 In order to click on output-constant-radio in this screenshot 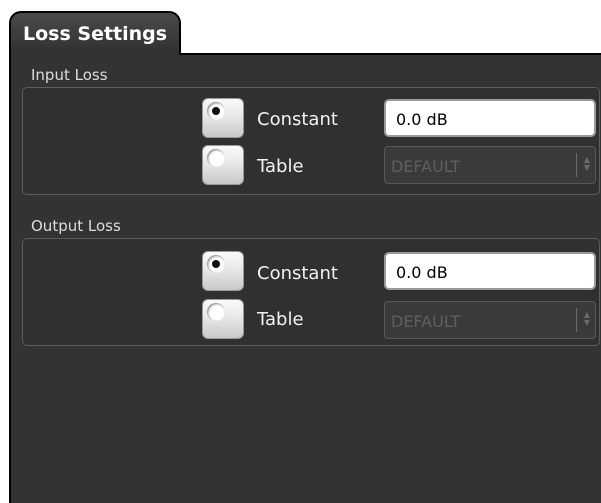, I will do `click(223, 271)`.